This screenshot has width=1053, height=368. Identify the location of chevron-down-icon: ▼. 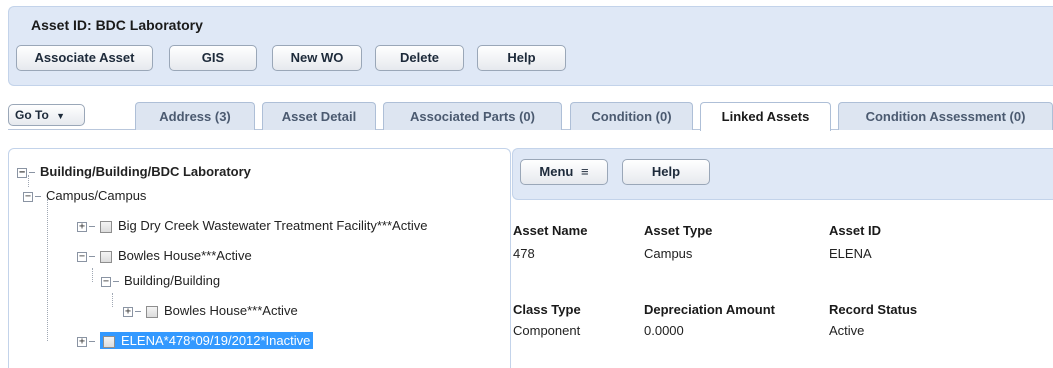
(61, 116).